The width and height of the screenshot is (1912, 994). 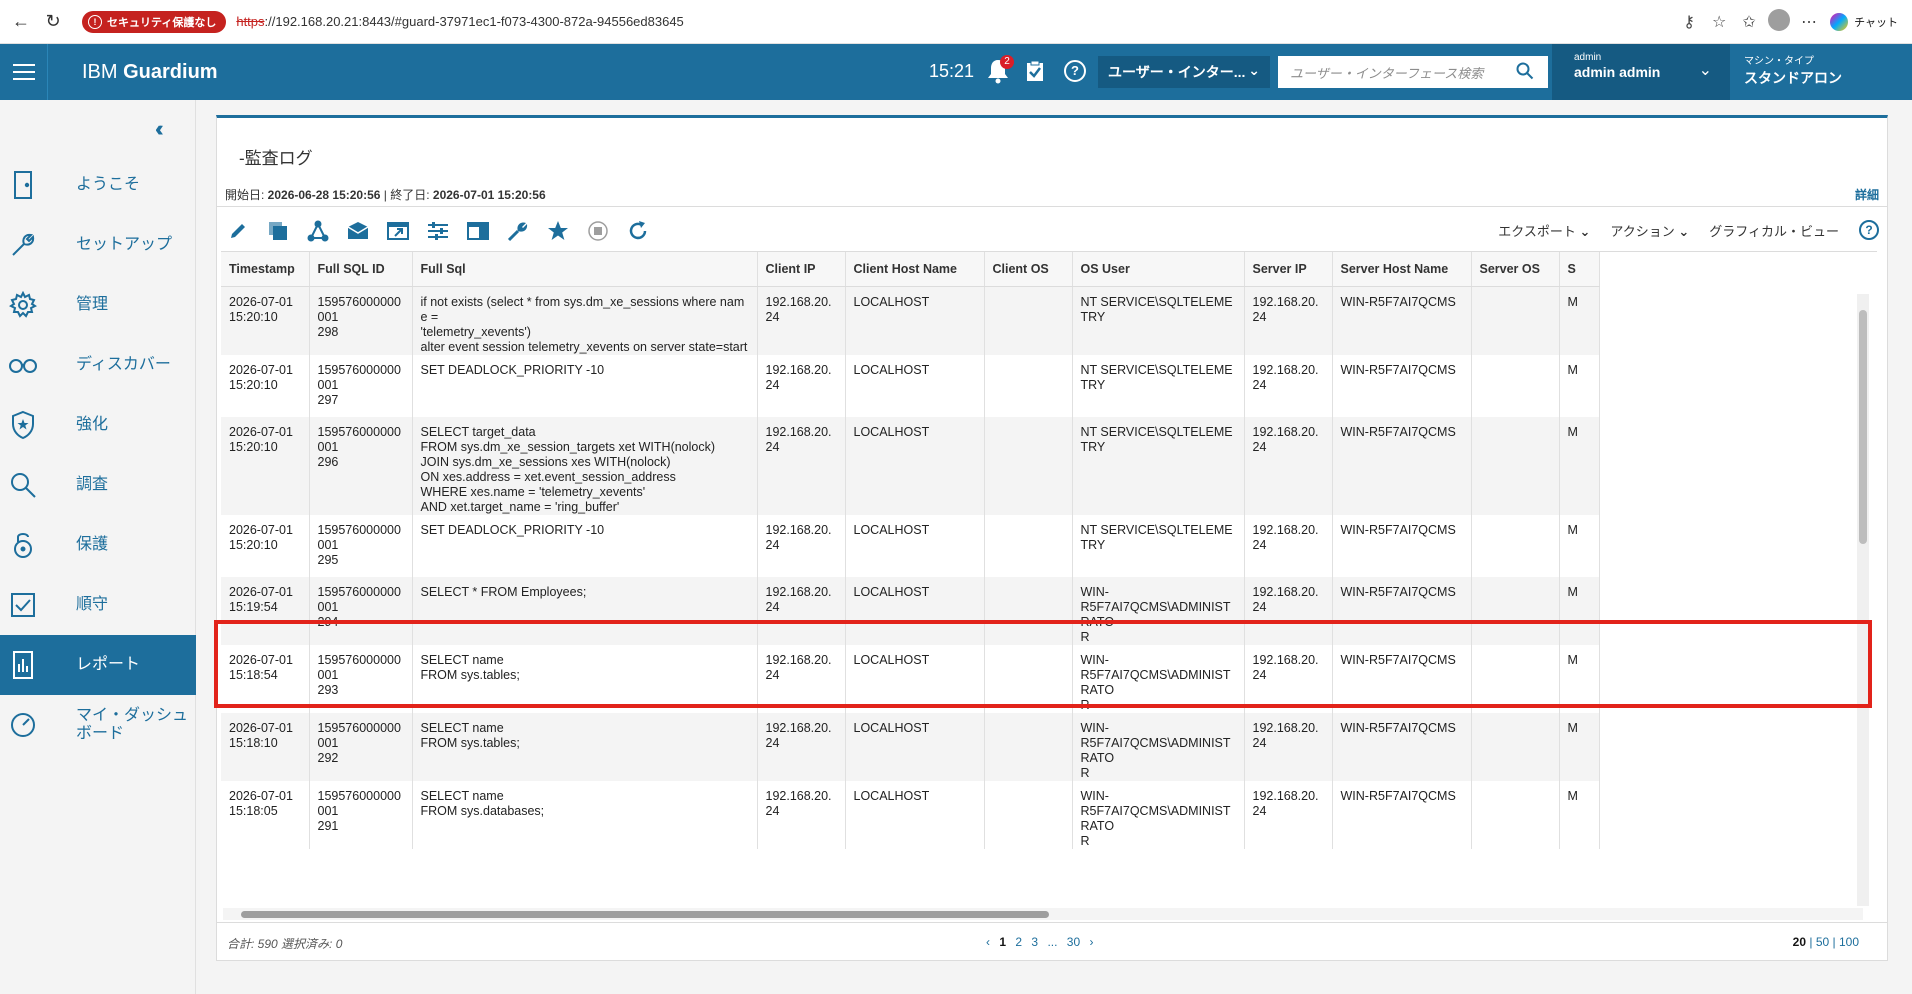 I want to click on sidebar-item-admin: 管理, so click(x=98, y=305).